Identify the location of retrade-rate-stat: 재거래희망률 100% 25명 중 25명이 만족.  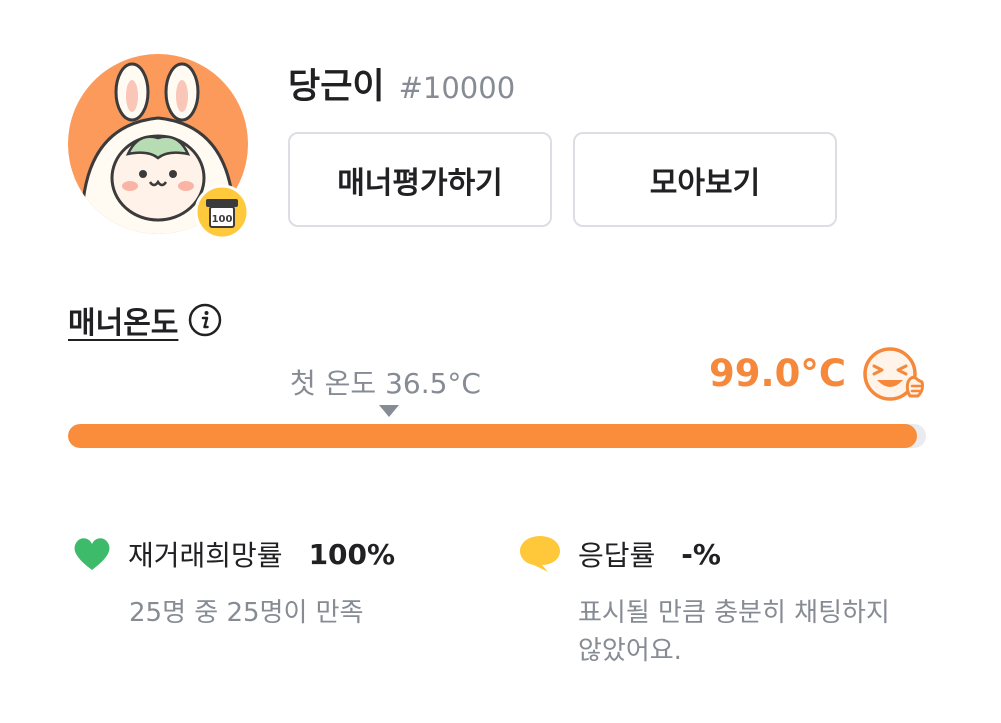
(233, 583).